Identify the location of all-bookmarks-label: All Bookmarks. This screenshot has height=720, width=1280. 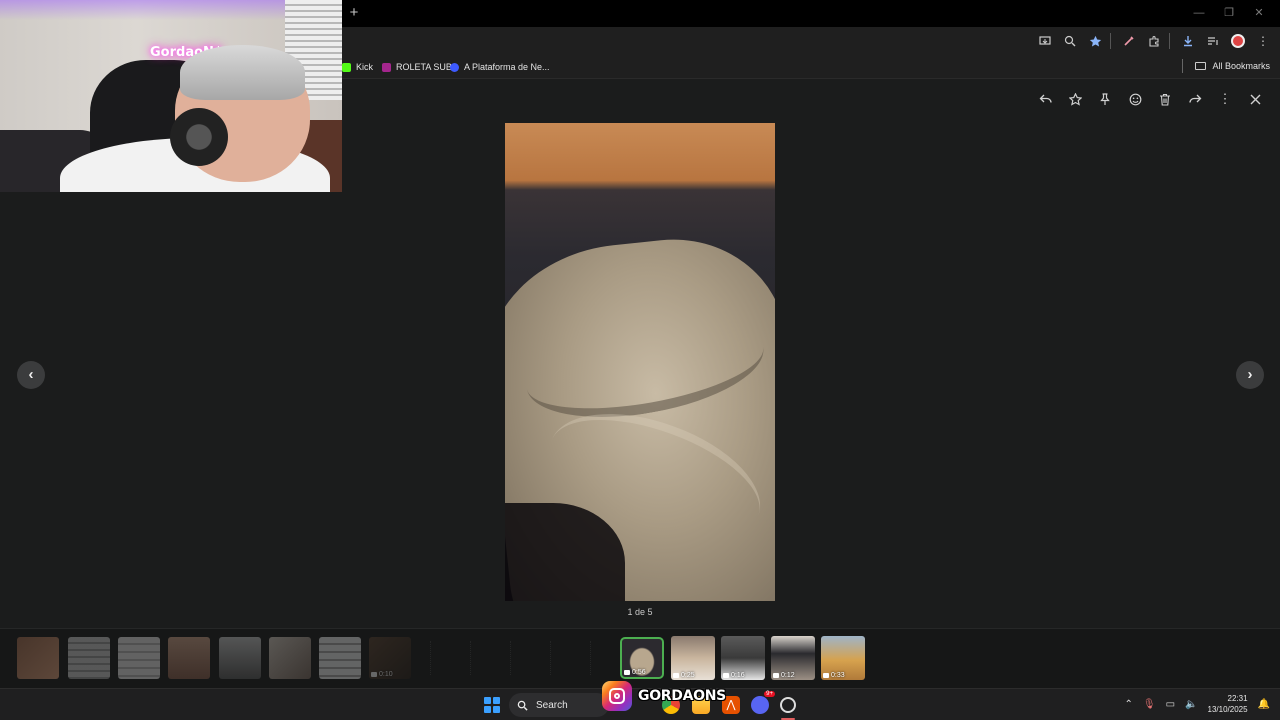
(1241, 66).